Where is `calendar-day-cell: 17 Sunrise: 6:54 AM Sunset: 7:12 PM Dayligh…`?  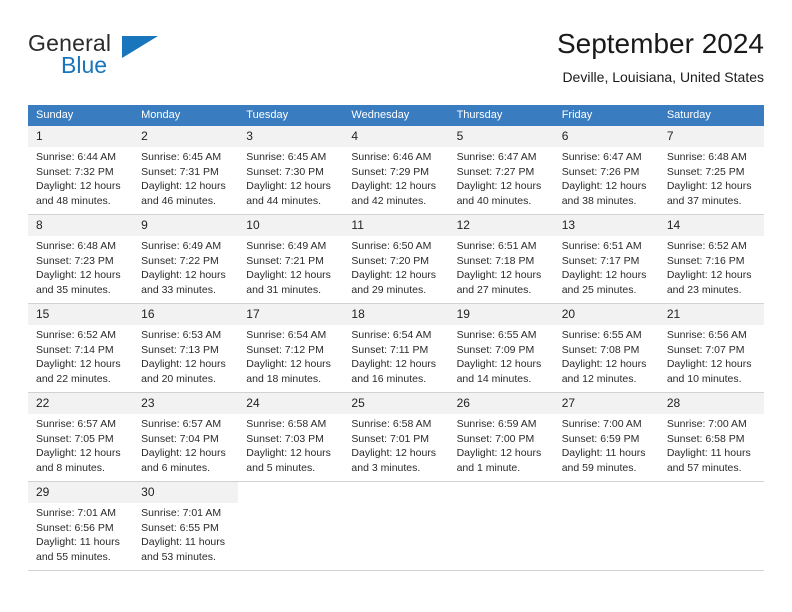
calendar-day-cell: 17 Sunrise: 6:54 AM Sunset: 7:12 PM Dayligh… is located at coordinates (291, 348).